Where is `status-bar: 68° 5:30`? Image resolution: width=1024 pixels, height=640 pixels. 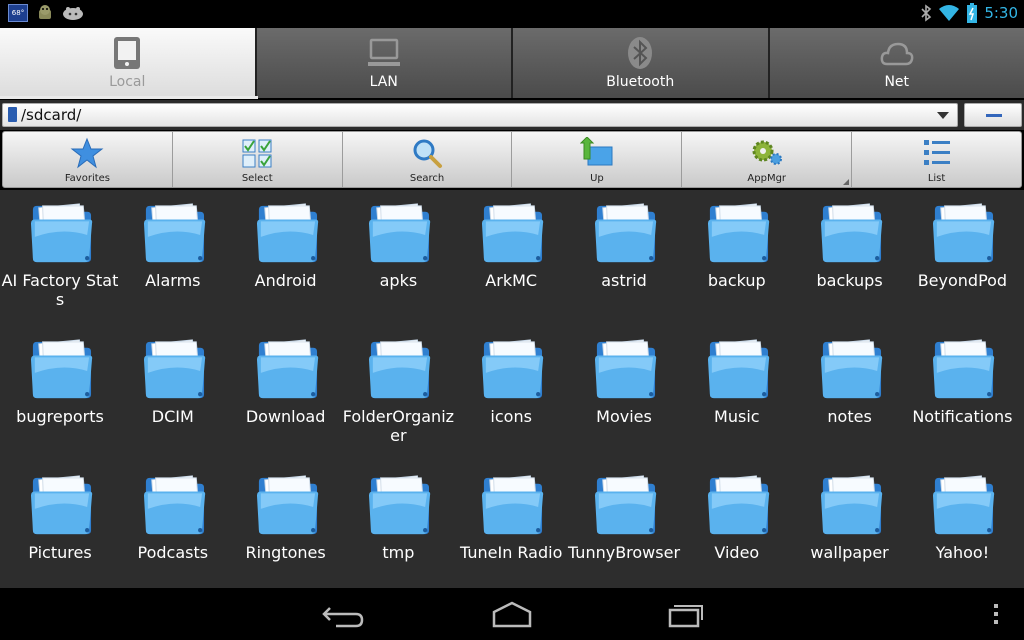 status-bar: 68° 5:30 is located at coordinates (512, 13).